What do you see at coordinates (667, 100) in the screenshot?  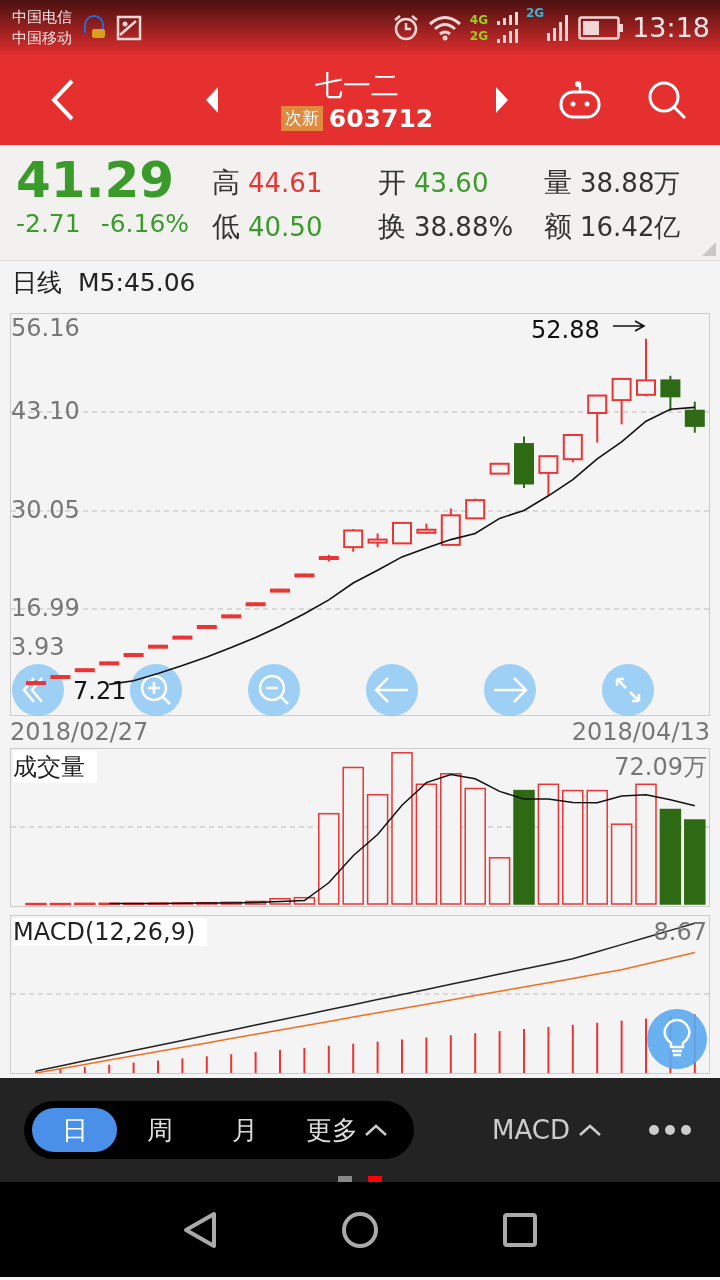 I see `search-icon` at bounding box center [667, 100].